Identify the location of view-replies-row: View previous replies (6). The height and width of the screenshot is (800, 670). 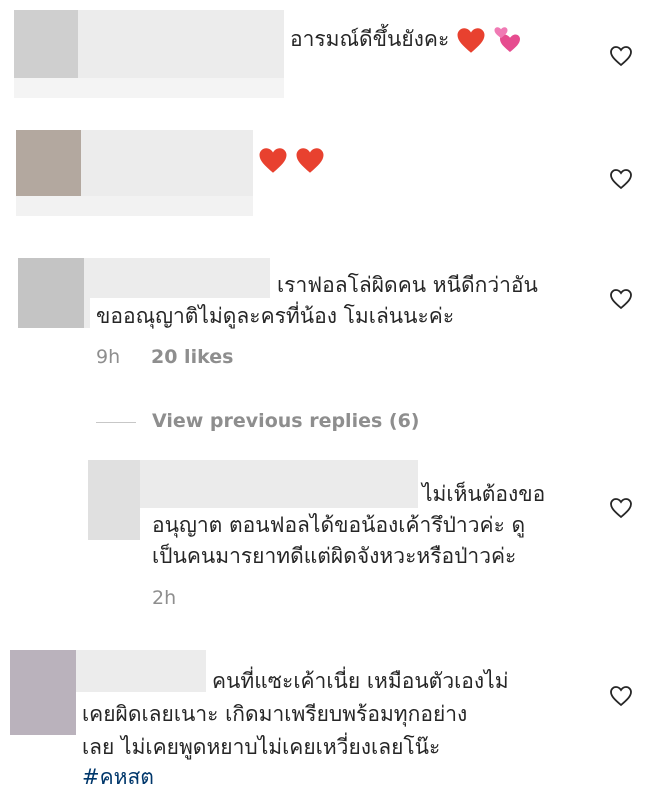
(335, 423).